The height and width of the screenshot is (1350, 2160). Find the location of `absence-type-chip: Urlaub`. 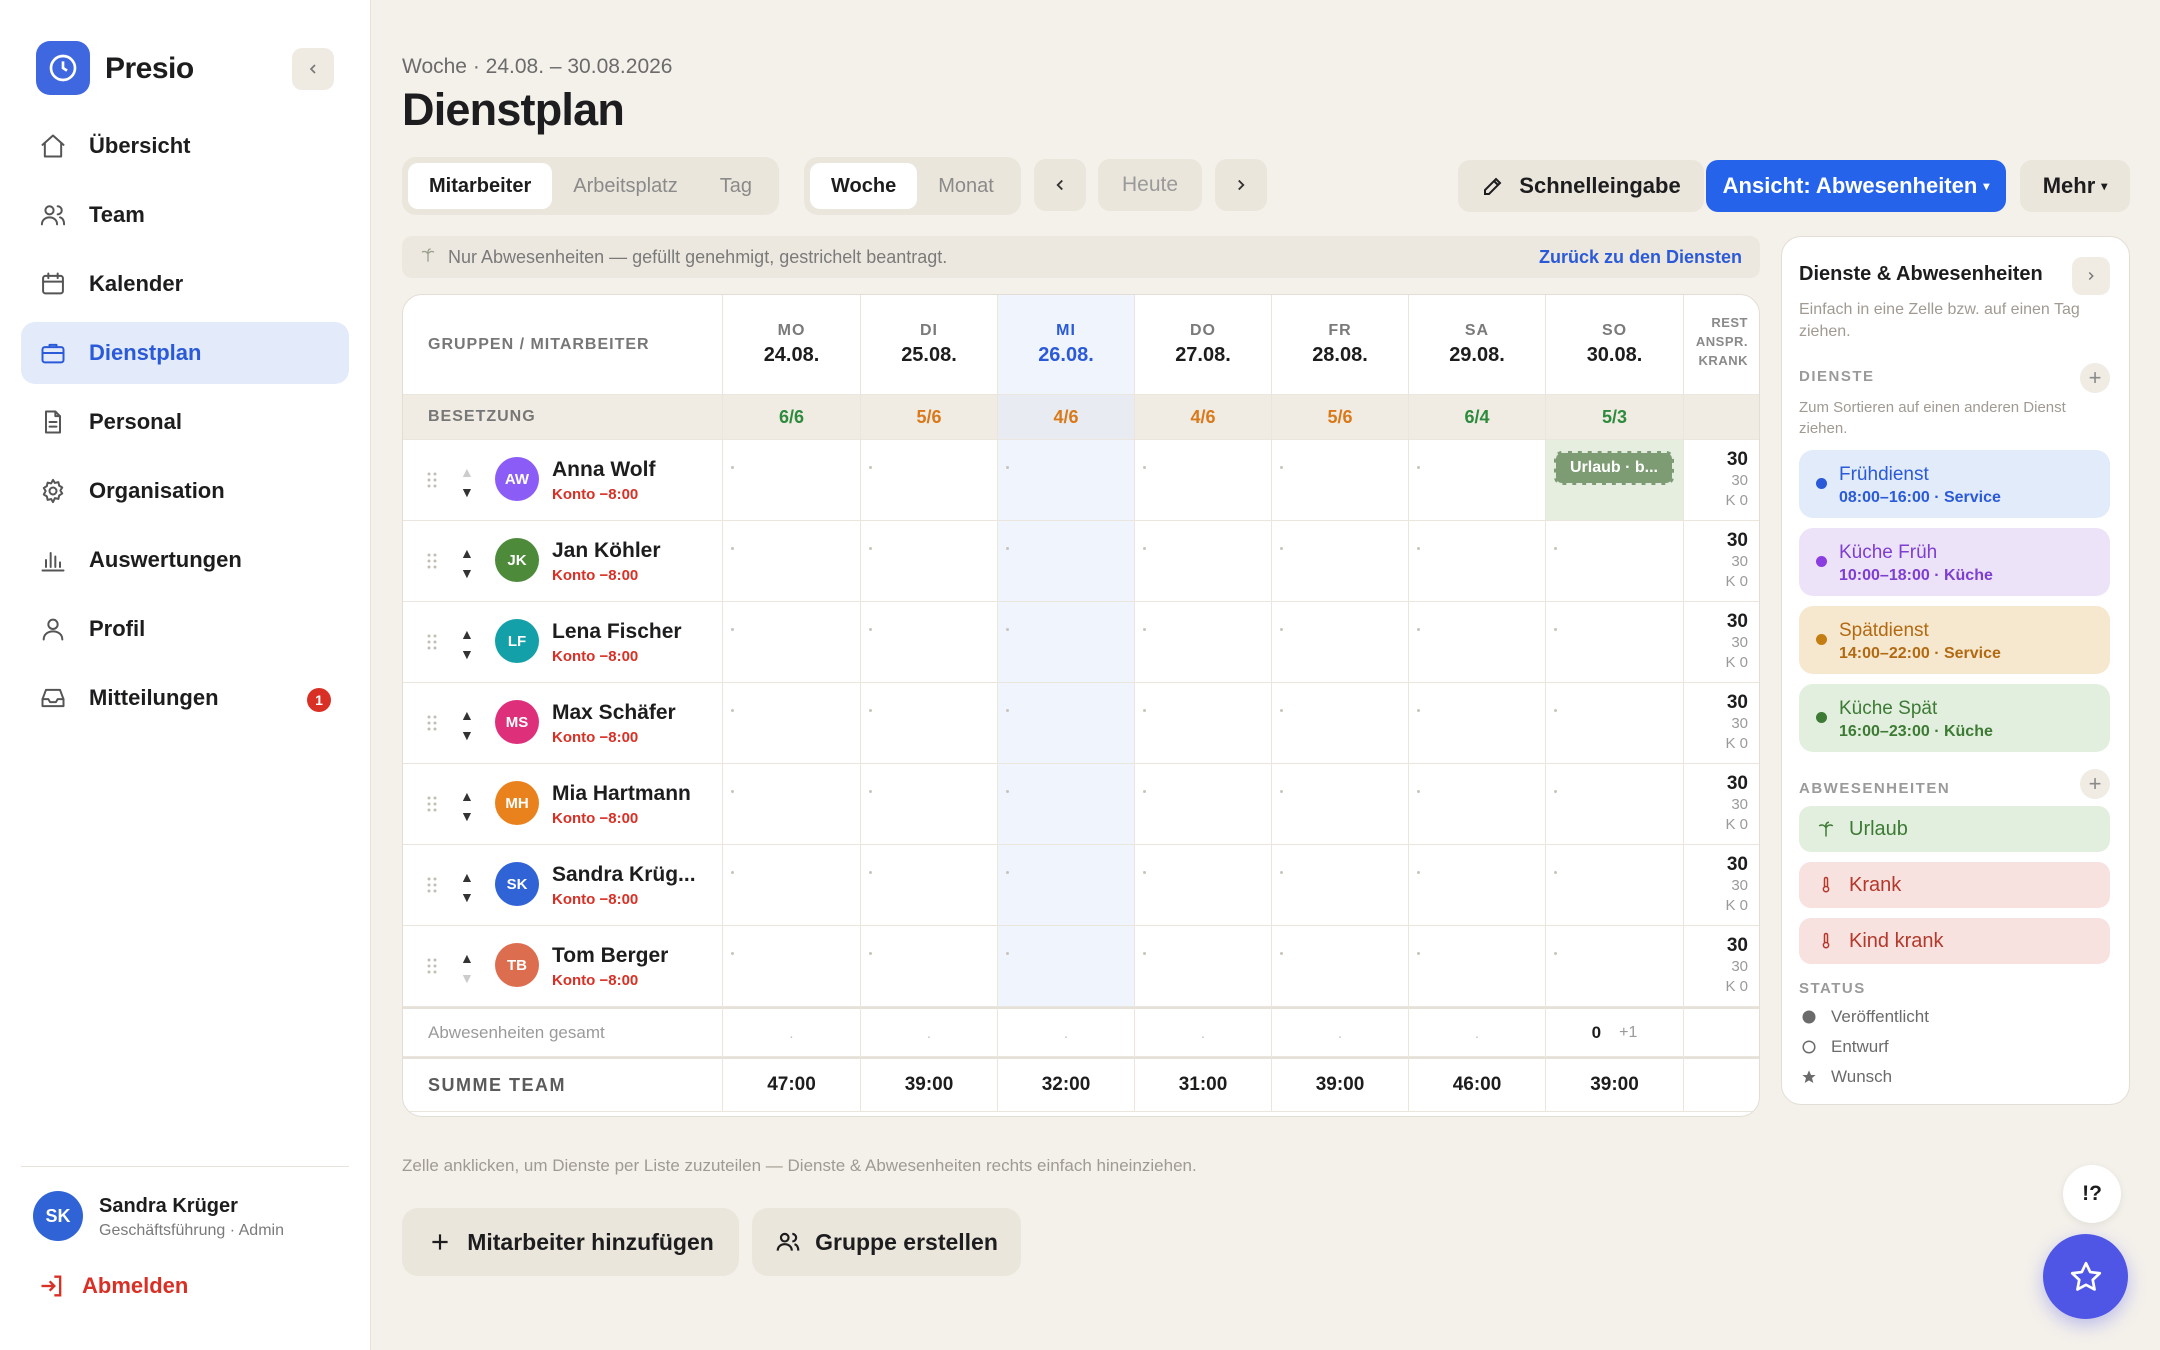

absence-type-chip: Urlaub is located at coordinates (1954, 829).